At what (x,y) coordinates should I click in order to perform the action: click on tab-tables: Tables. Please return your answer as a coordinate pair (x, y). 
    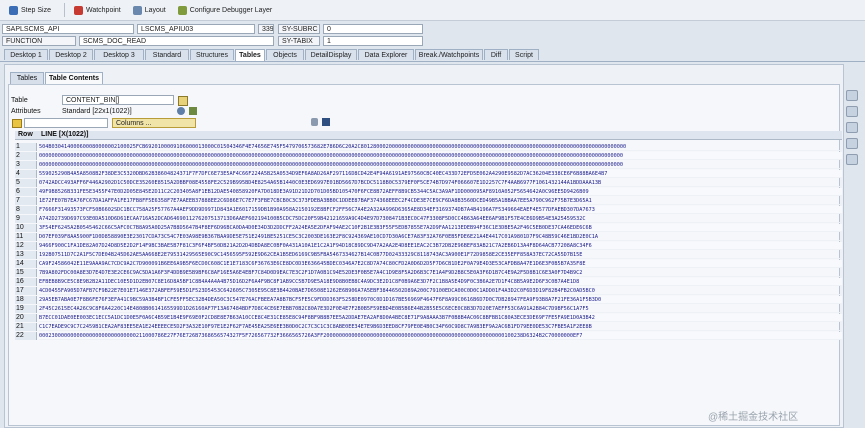
    Looking at the image, I should click on (250, 55).